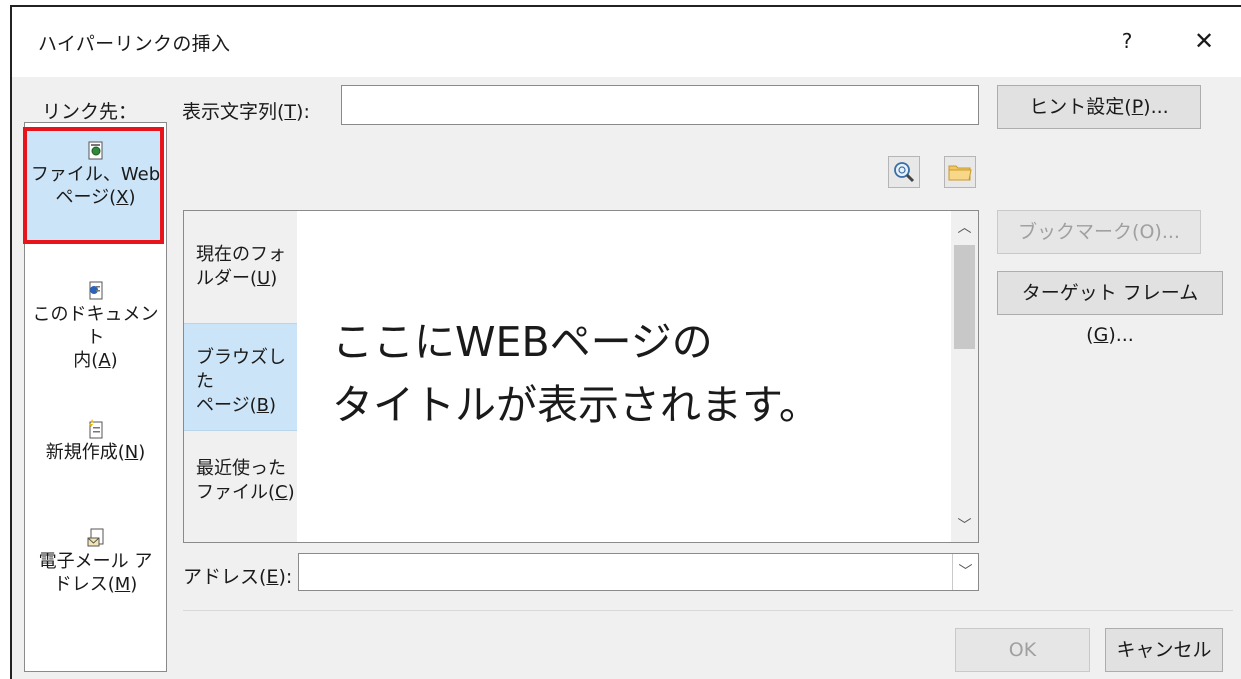 The height and width of the screenshot is (679, 1241). What do you see at coordinates (964, 376) in the screenshot?
I see `listbox-scrollbar: ︿ ﹀` at bounding box center [964, 376].